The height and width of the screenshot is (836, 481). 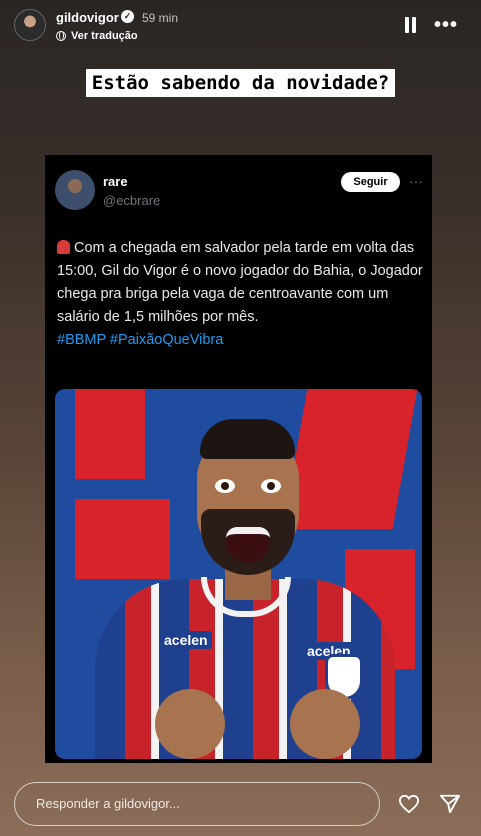 What do you see at coordinates (446, 25) in the screenshot?
I see `more-options-icon: •••` at bounding box center [446, 25].